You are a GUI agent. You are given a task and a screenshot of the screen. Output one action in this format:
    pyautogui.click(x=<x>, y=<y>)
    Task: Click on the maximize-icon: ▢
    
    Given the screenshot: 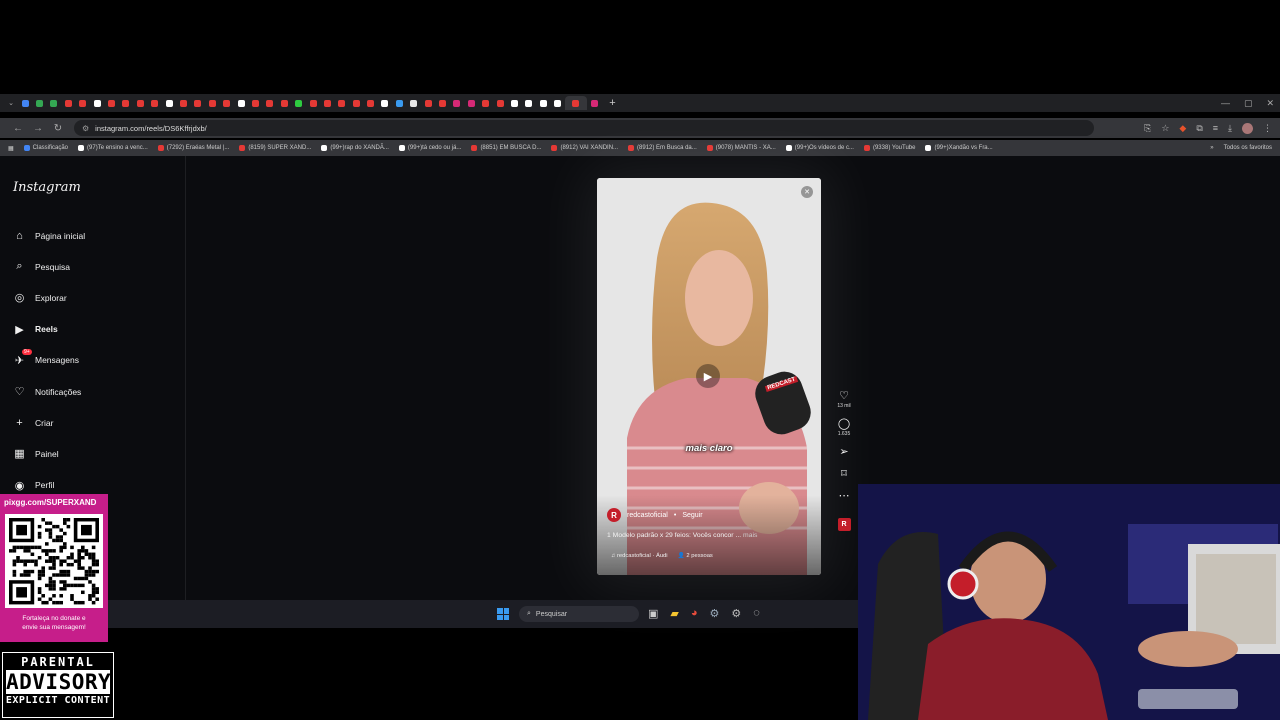 What is the action you would take?
    pyautogui.click(x=1248, y=103)
    